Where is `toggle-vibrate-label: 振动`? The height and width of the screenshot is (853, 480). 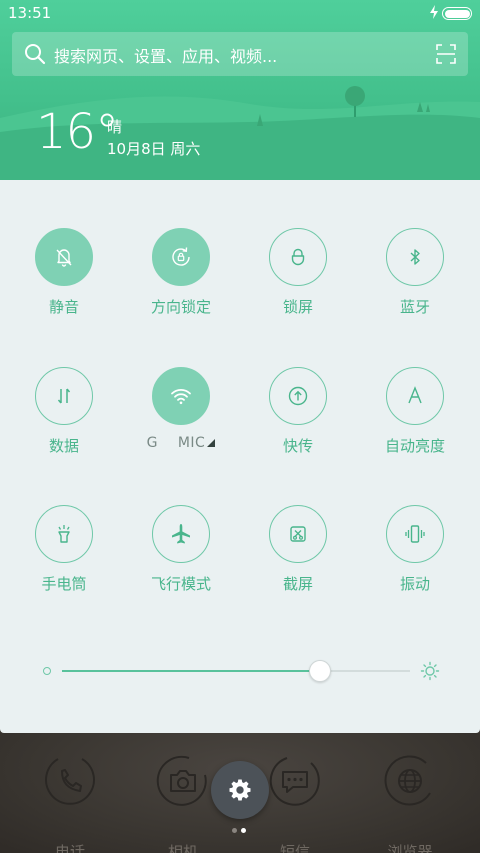
toggle-vibrate-label: 振动 is located at coordinates (414, 584).